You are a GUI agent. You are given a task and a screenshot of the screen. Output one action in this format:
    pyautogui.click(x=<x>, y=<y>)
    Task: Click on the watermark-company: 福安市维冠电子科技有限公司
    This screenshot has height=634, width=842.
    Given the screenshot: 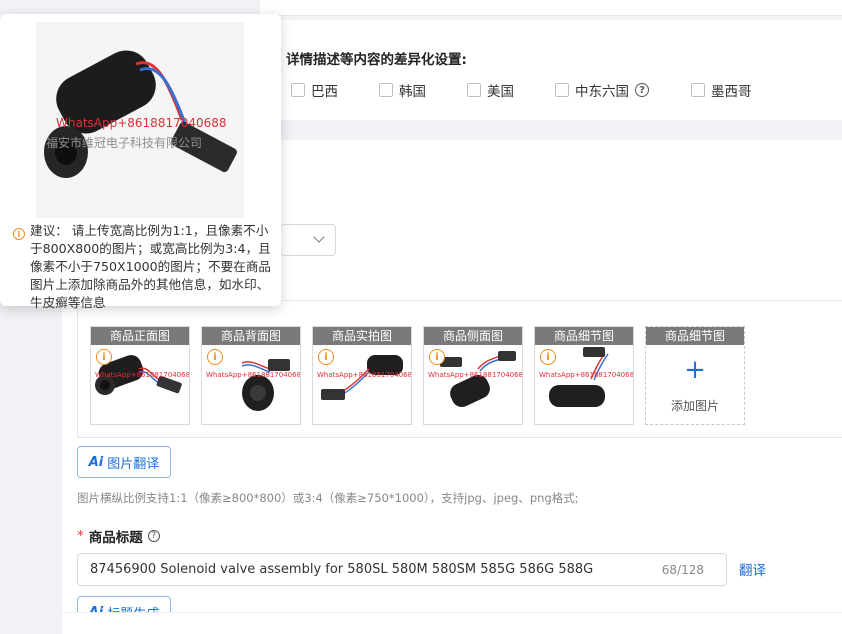 What is the action you would take?
    pyautogui.click(x=124, y=143)
    